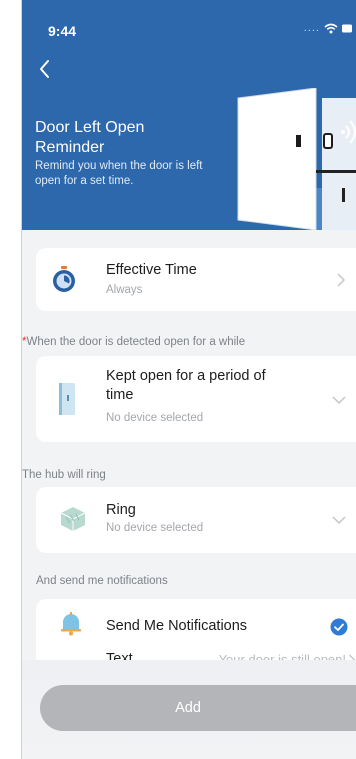 This screenshot has height=759, width=356. Describe the element at coordinates (90, 137) in the screenshot. I see `page-title: Door Left Open Reminder` at that location.